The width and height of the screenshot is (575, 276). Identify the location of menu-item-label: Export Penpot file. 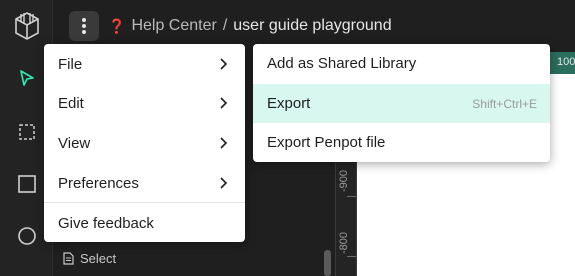
(326, 142).